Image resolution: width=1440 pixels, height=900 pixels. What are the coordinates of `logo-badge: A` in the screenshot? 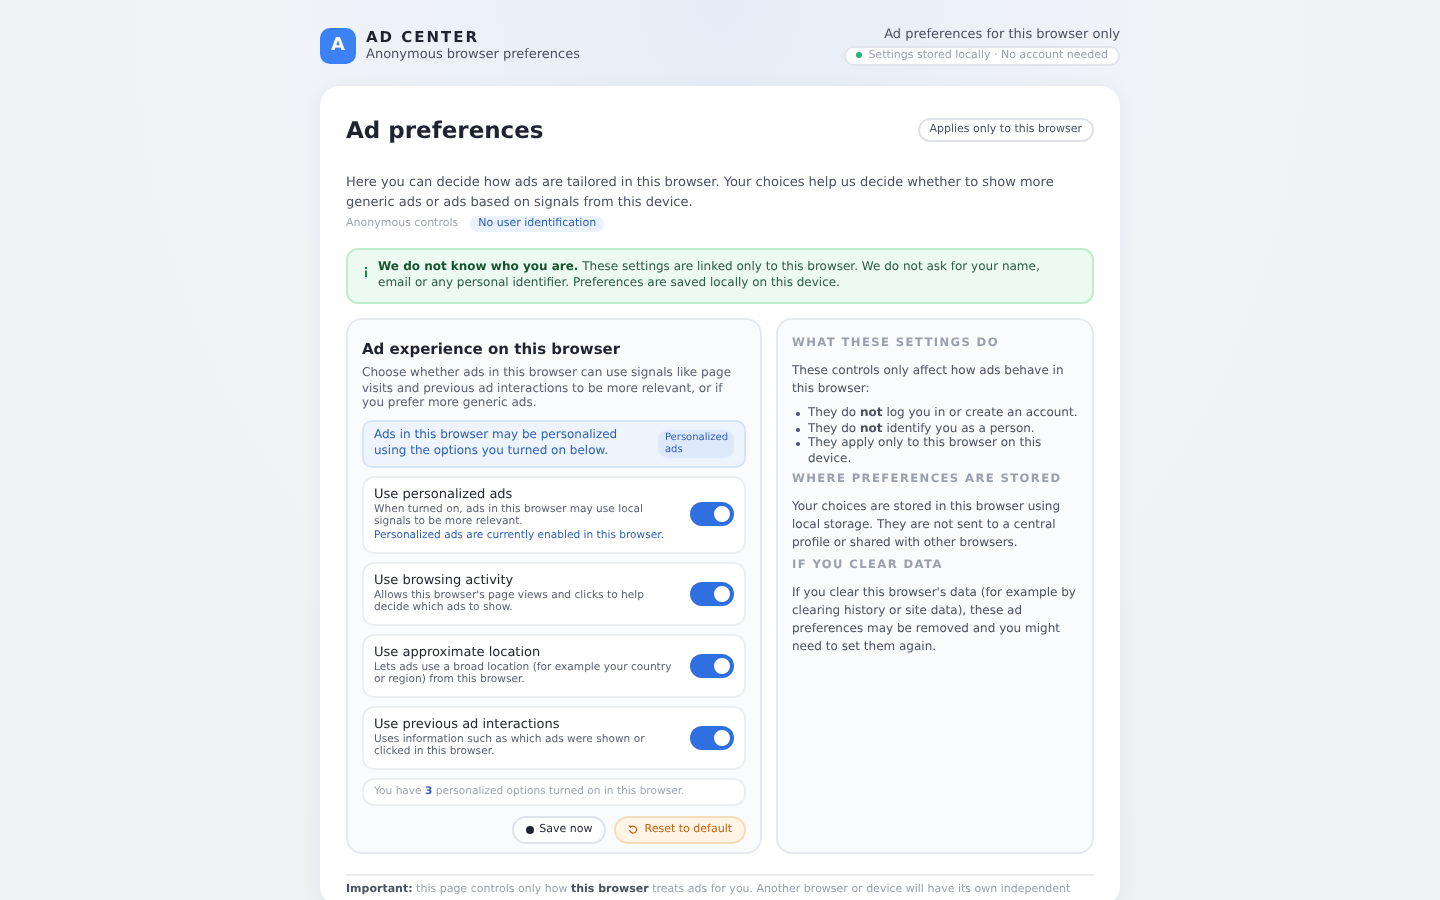 It's located at (338, 45).